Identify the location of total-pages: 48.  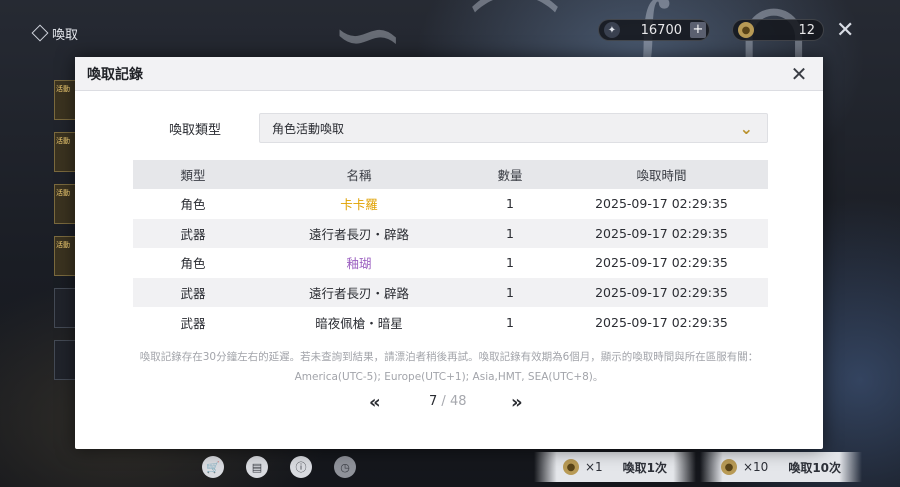
(458, 401).